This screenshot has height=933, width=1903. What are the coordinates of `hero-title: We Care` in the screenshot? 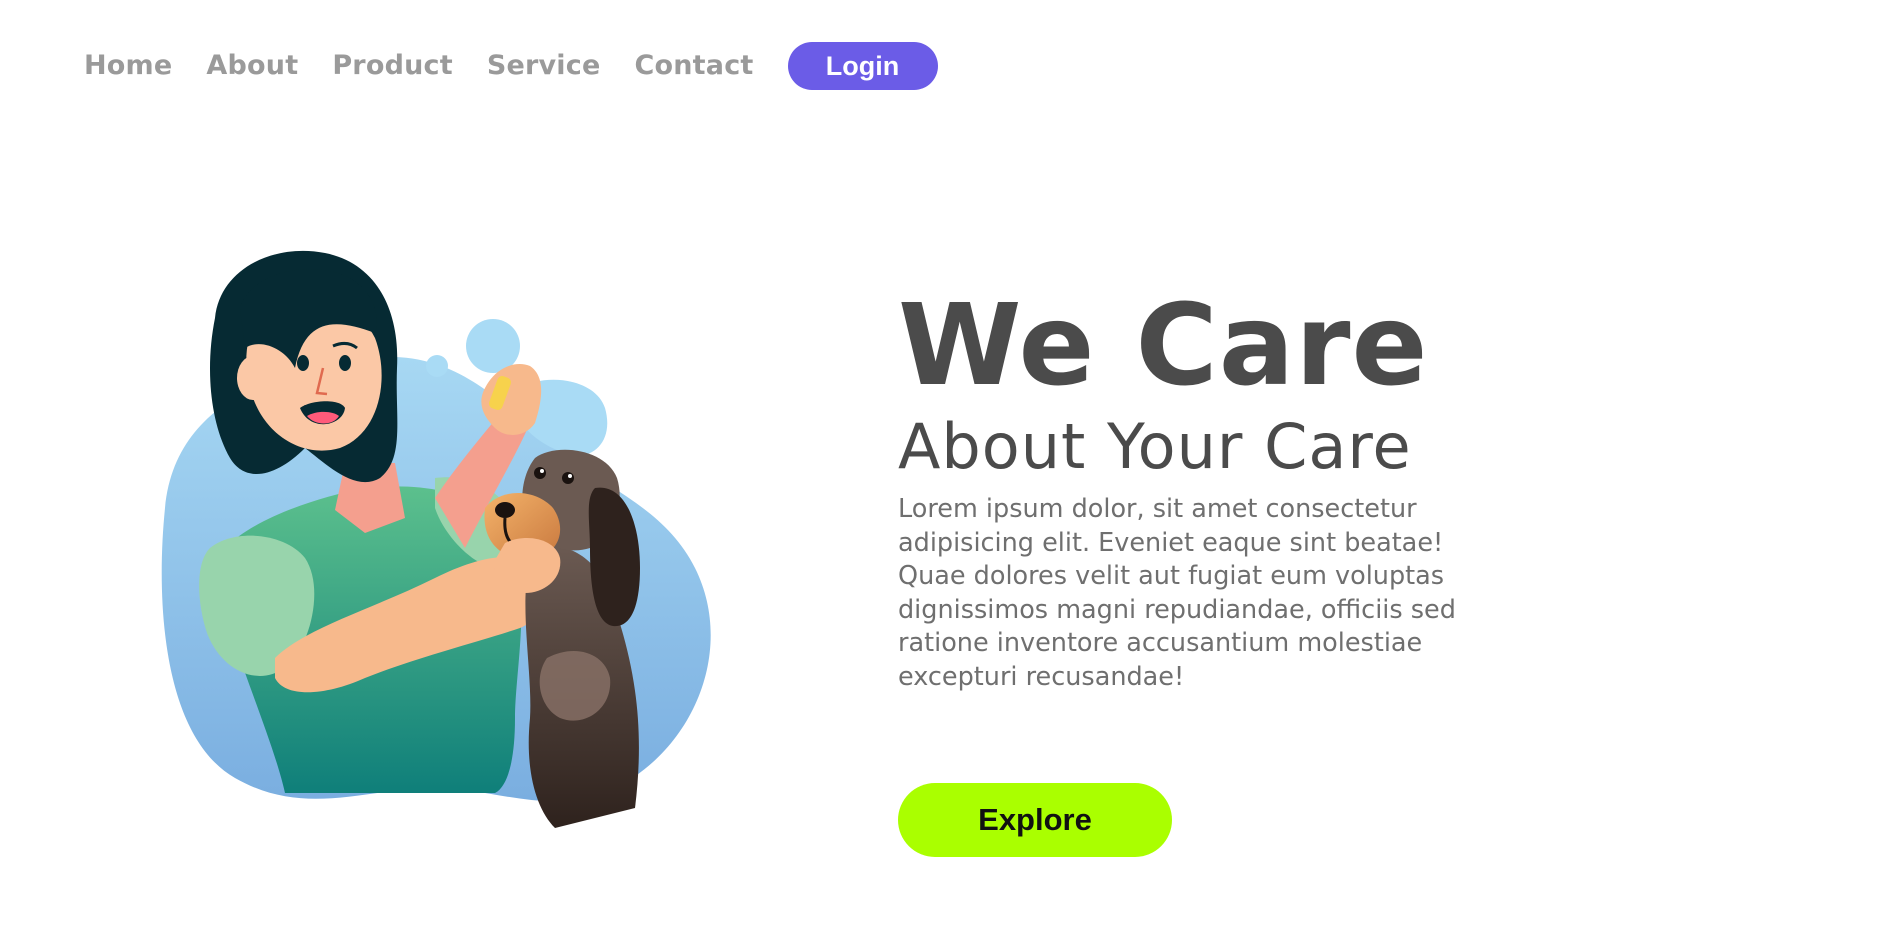 It's located at (1163, 346).